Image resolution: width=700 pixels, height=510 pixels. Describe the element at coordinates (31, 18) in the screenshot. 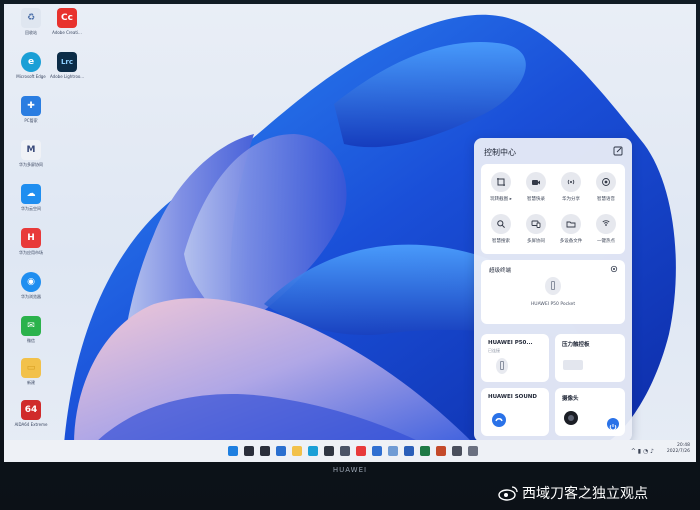

I see `recycle-bin-icon: ♻` at that location.